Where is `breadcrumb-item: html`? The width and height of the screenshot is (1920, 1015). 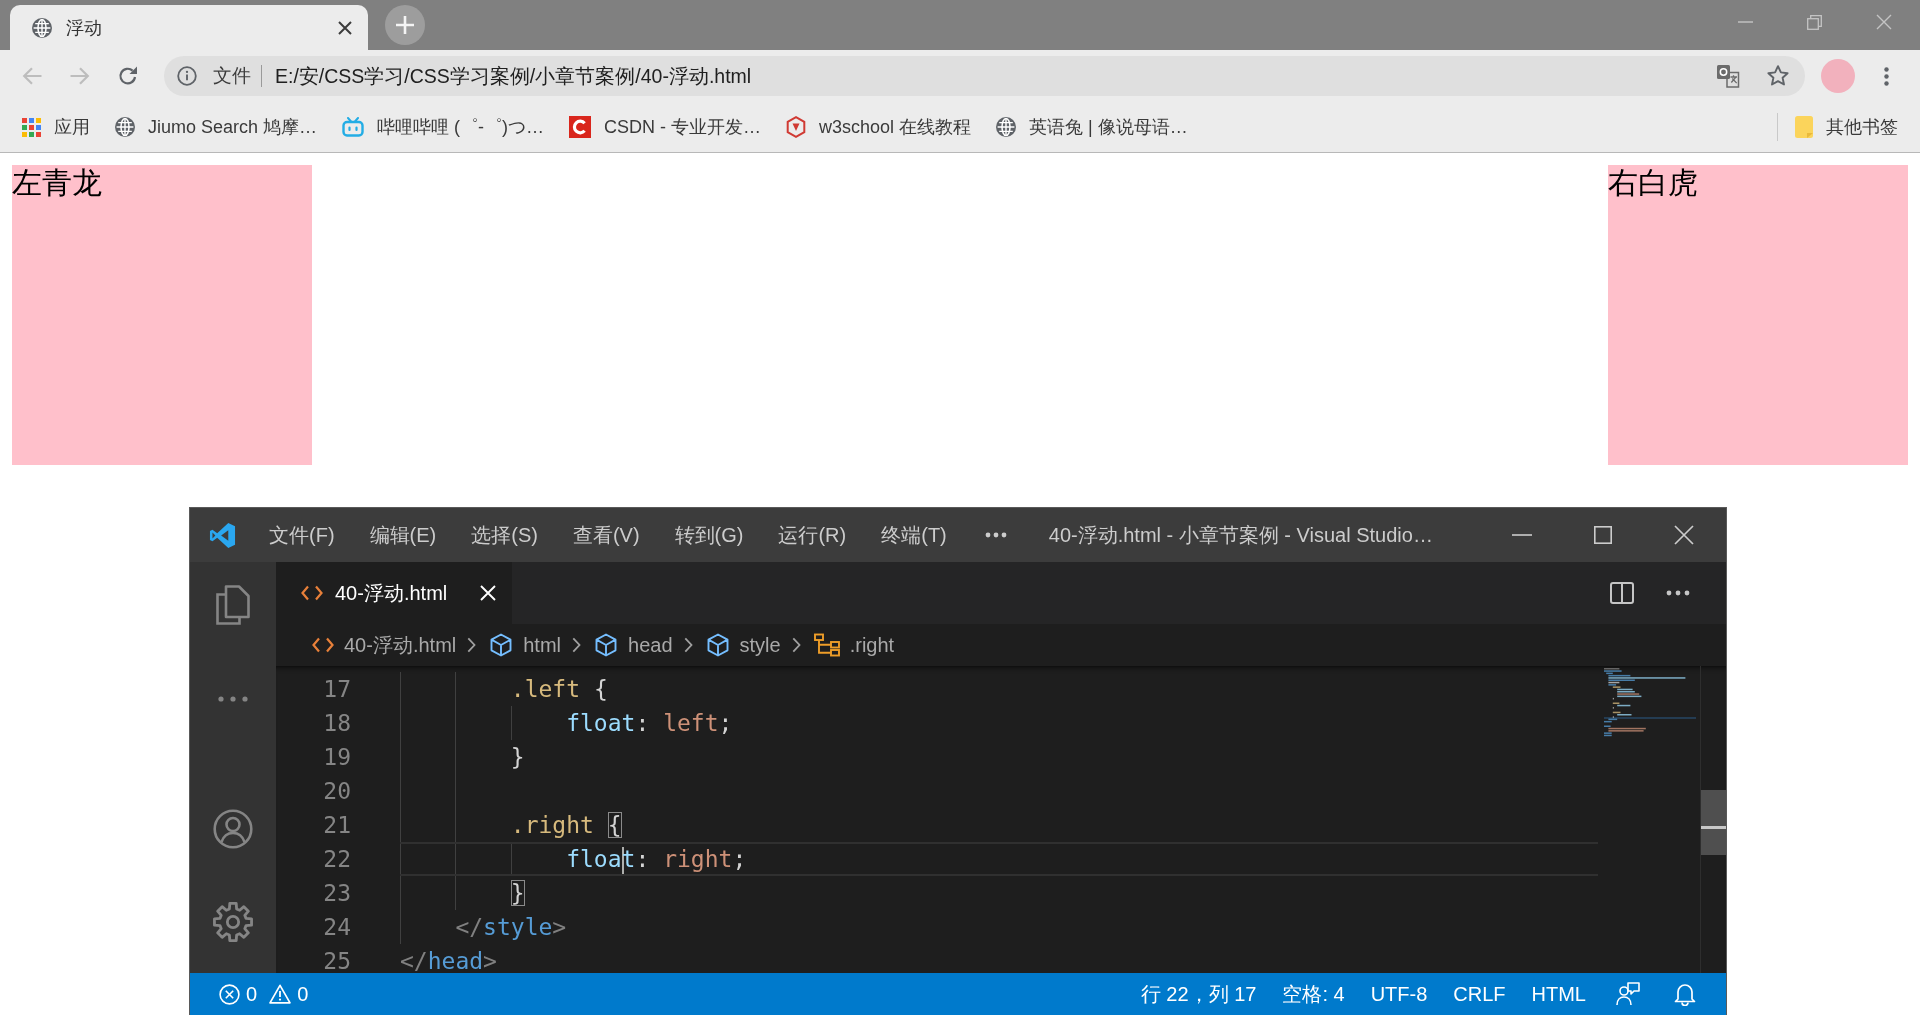 breadcrumb-item: html is located at coordinates (525, 645).